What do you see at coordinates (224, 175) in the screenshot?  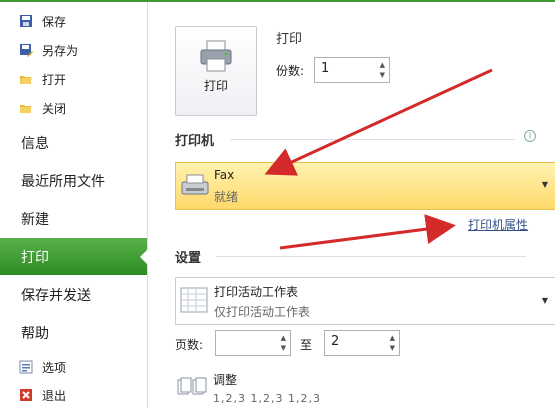 I see `printer-name: Fax` at bounding box center [224, 175].